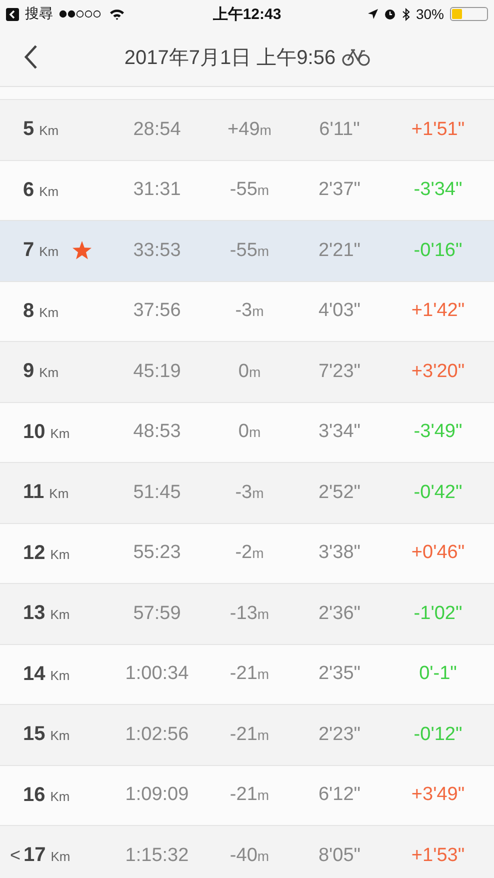 The width and height of the screenshot is (494, 878). What do you see at coordinates (339, 129) in the screenshot?
I see `pace-value: 6'11"` at bounding box center [339, 129].